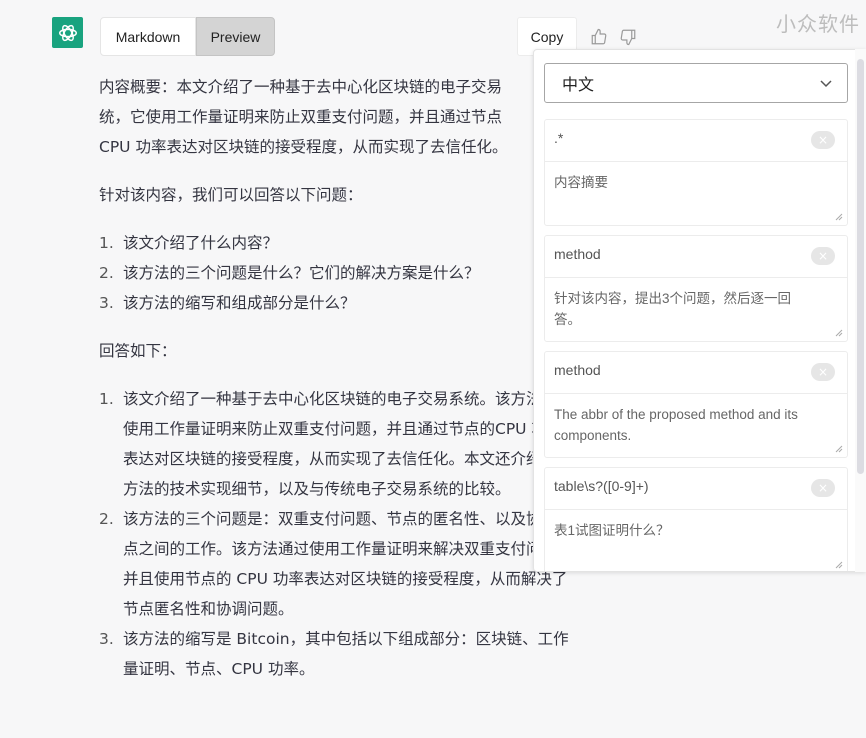  What do you see at coordinates (235, 36) in the screenshot?
I see `preview-tab: Preview` at bounding box center [235, 36].